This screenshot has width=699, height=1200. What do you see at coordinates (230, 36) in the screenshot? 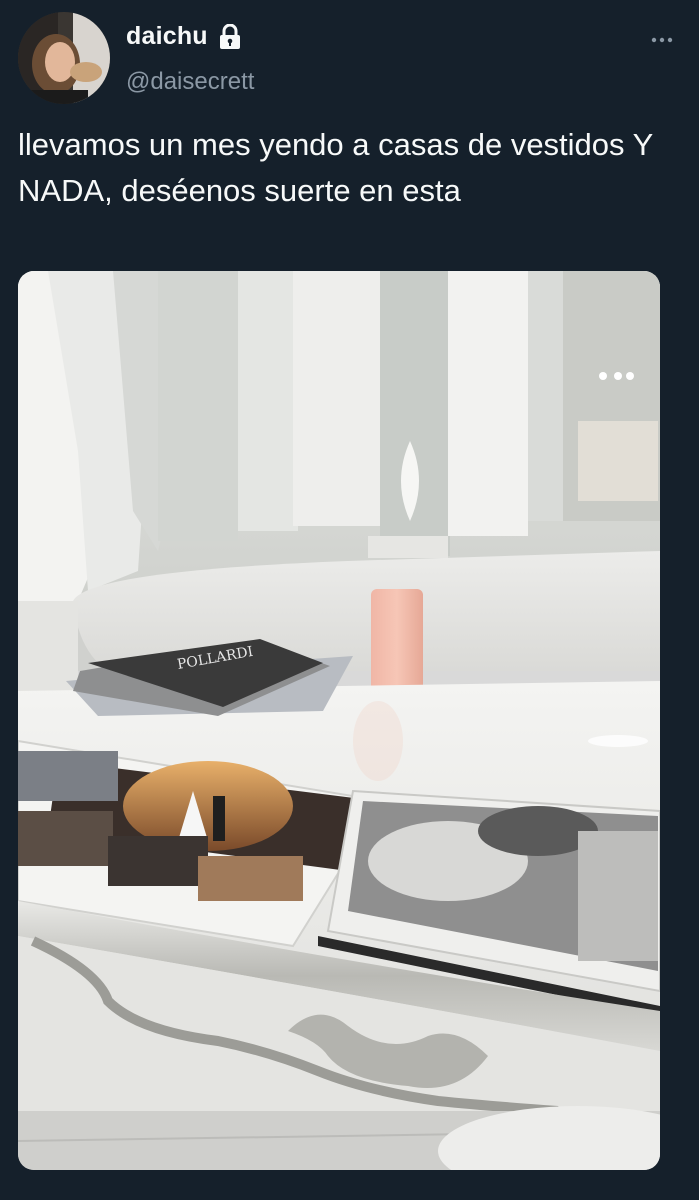
I see `lock-icon` at bounding box center [230, 36].